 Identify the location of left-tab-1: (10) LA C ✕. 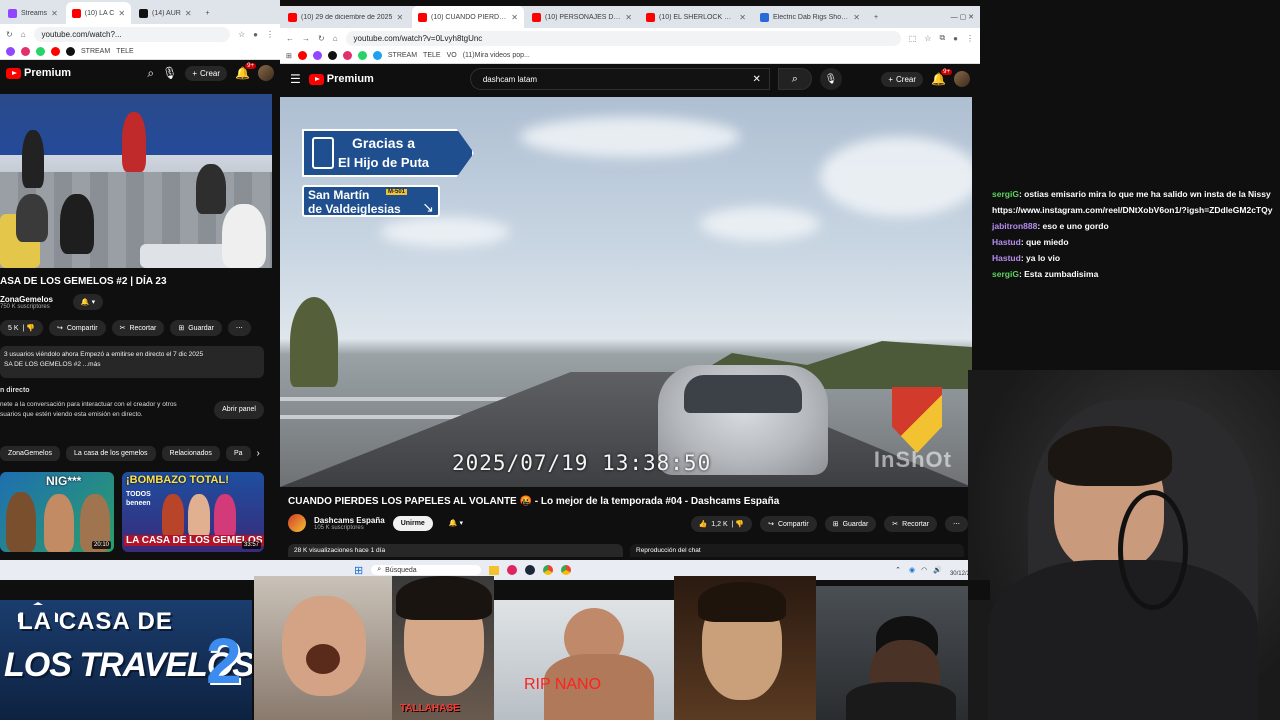
(98, 13).